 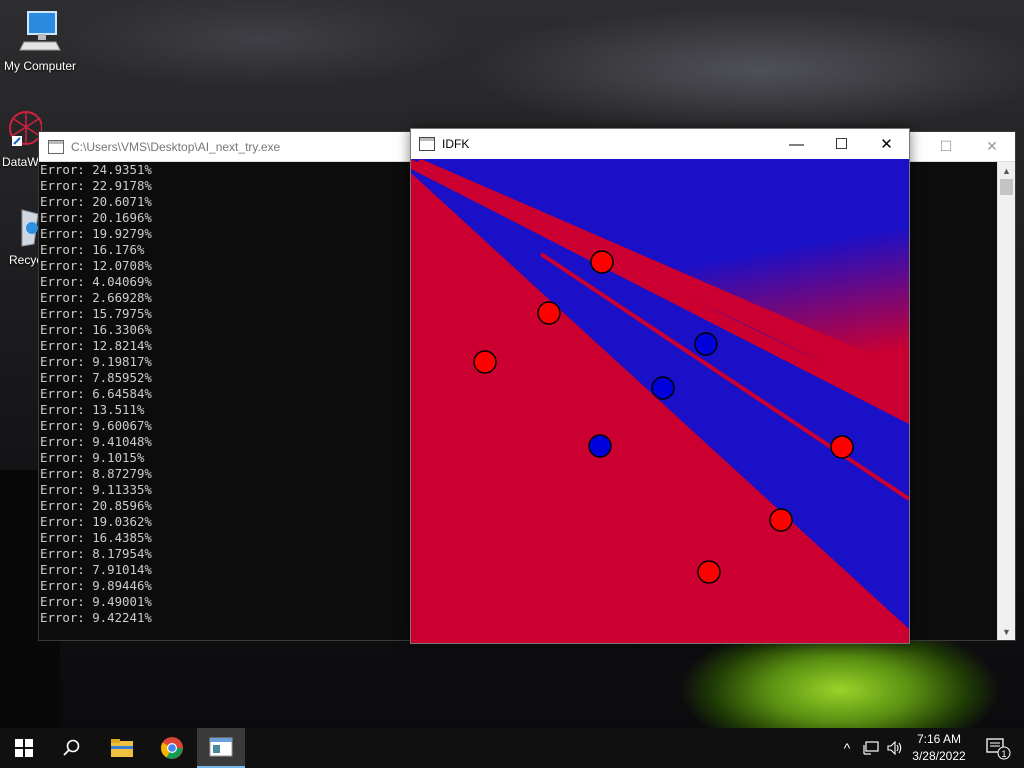 I want to click on chrome-icon, so click(x=172, y=748).